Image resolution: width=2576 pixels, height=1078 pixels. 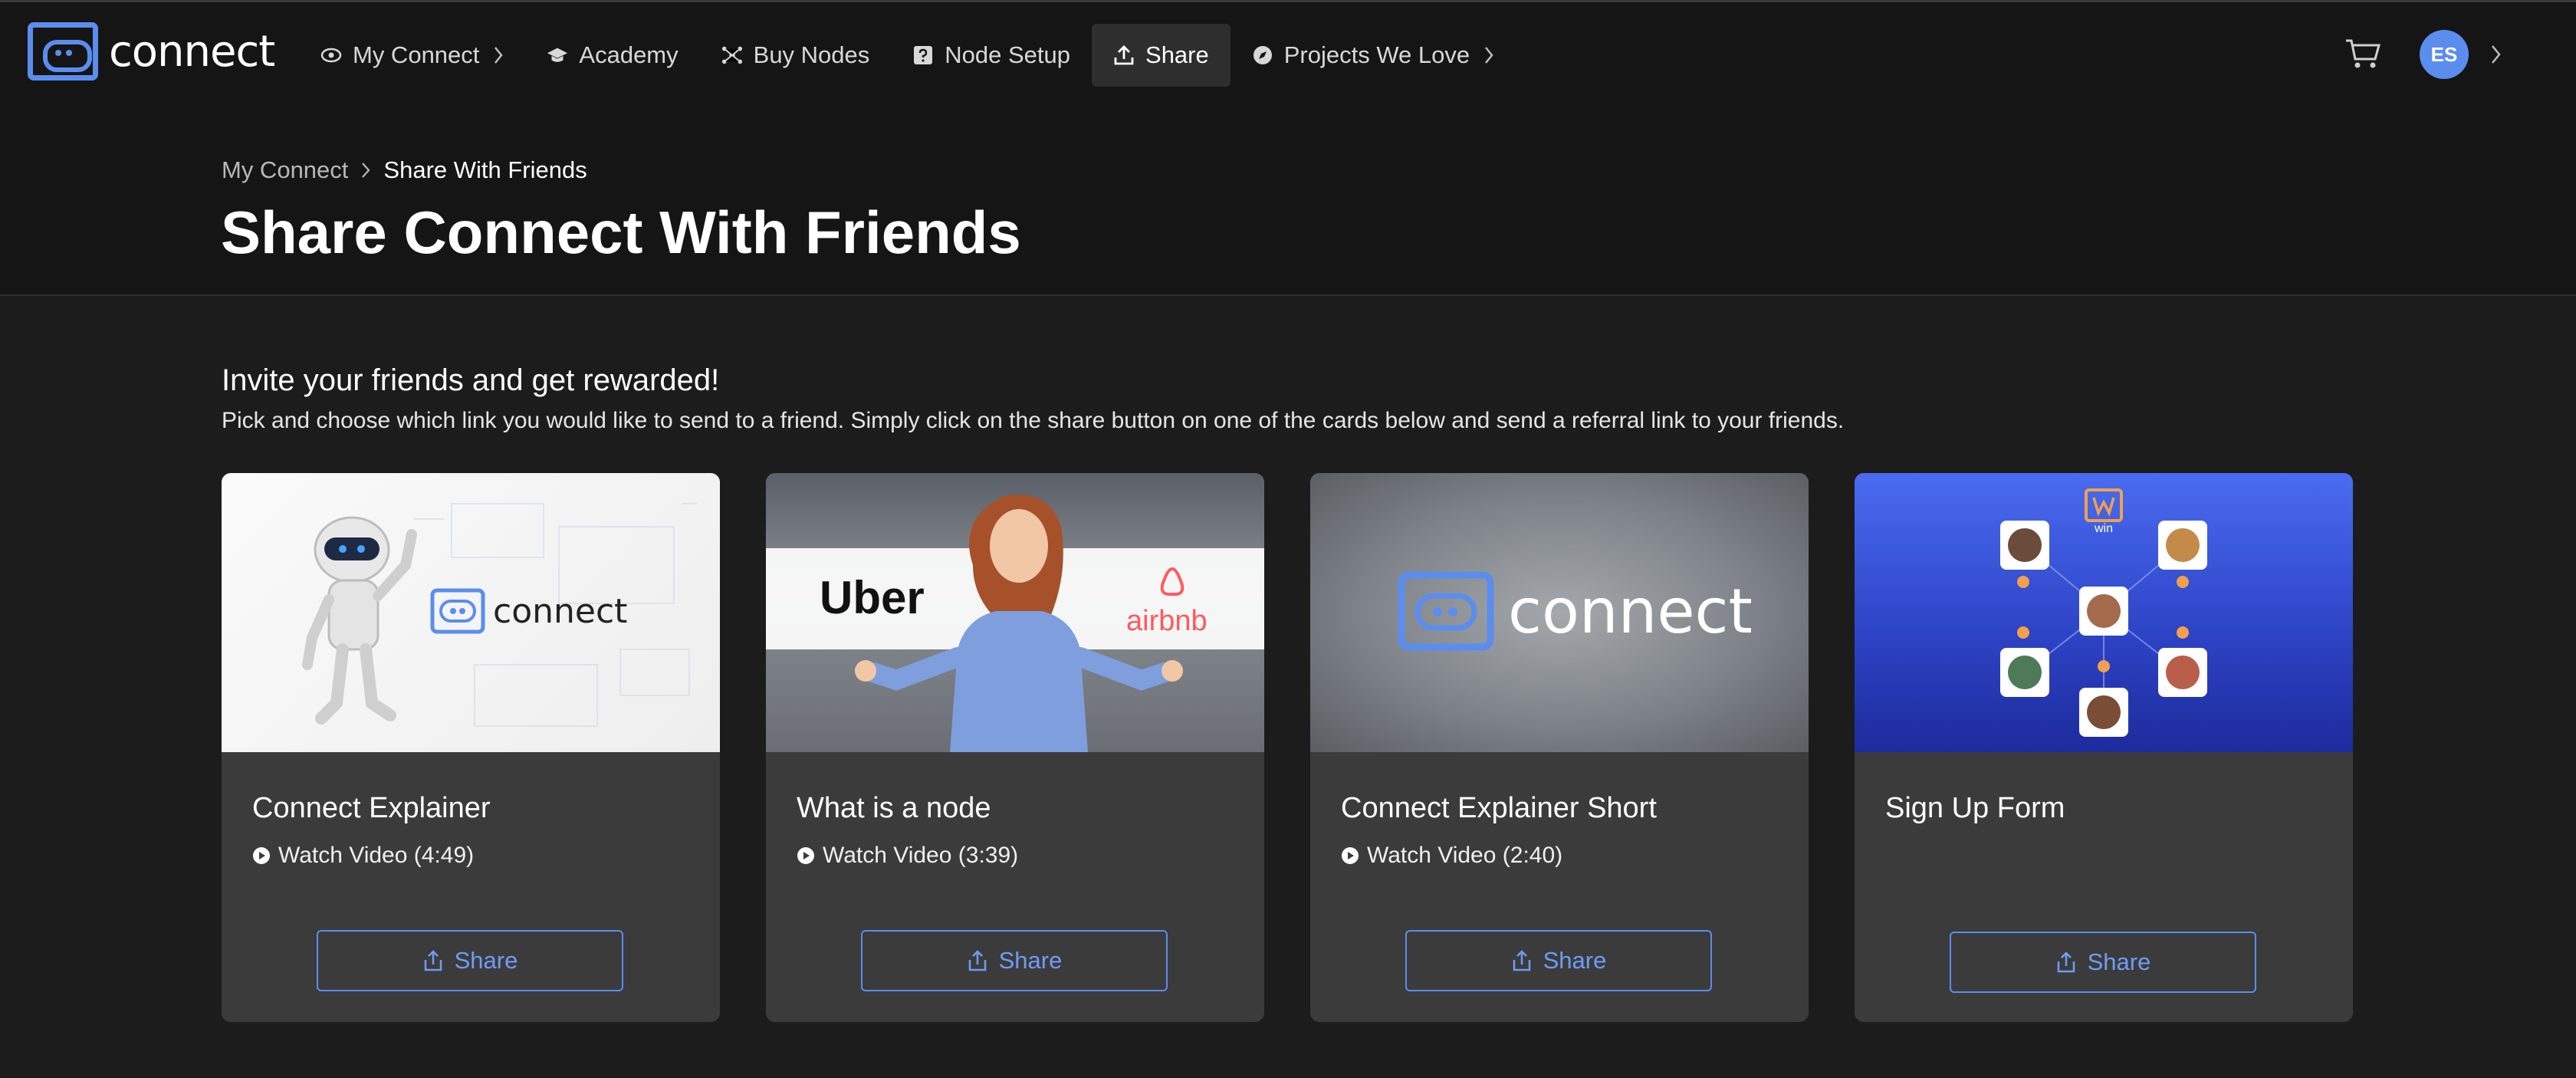 What do you see at coordinates (192, 51) in the screenshot?
I see `logo-text: connect` at bounding box center [192, 51].